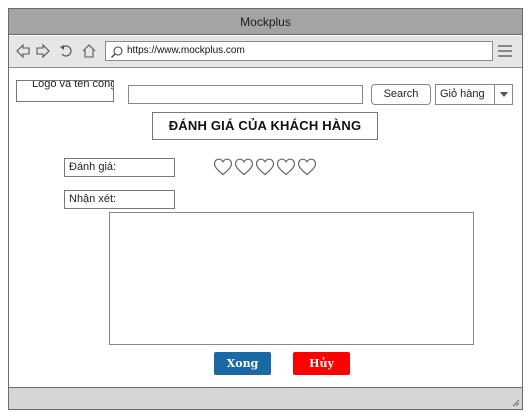 This screenshot has height=418, width=532. What do you see at coordinates (515, 402) in the screenshot?
I see `resize-grip-icon` at bounding box center [515, 402].